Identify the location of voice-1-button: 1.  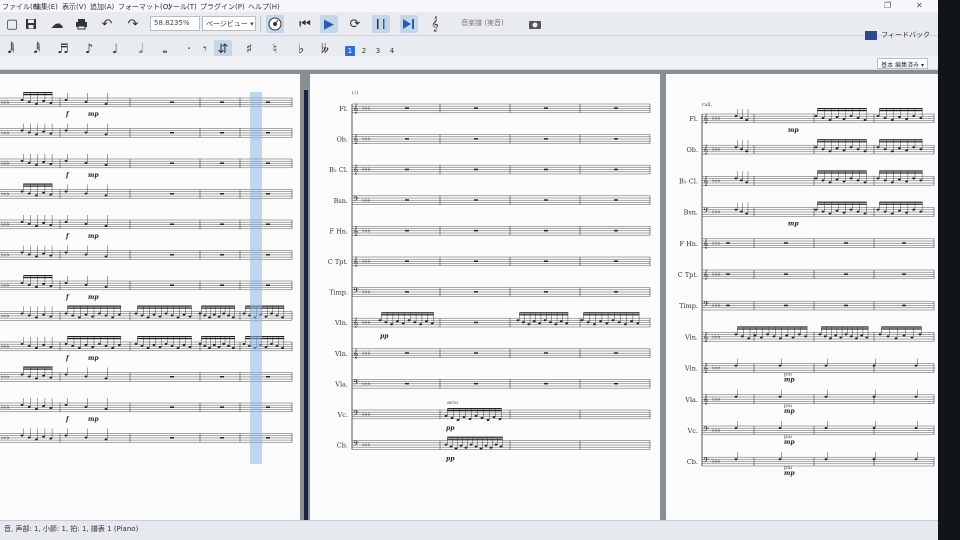
(350, 51).